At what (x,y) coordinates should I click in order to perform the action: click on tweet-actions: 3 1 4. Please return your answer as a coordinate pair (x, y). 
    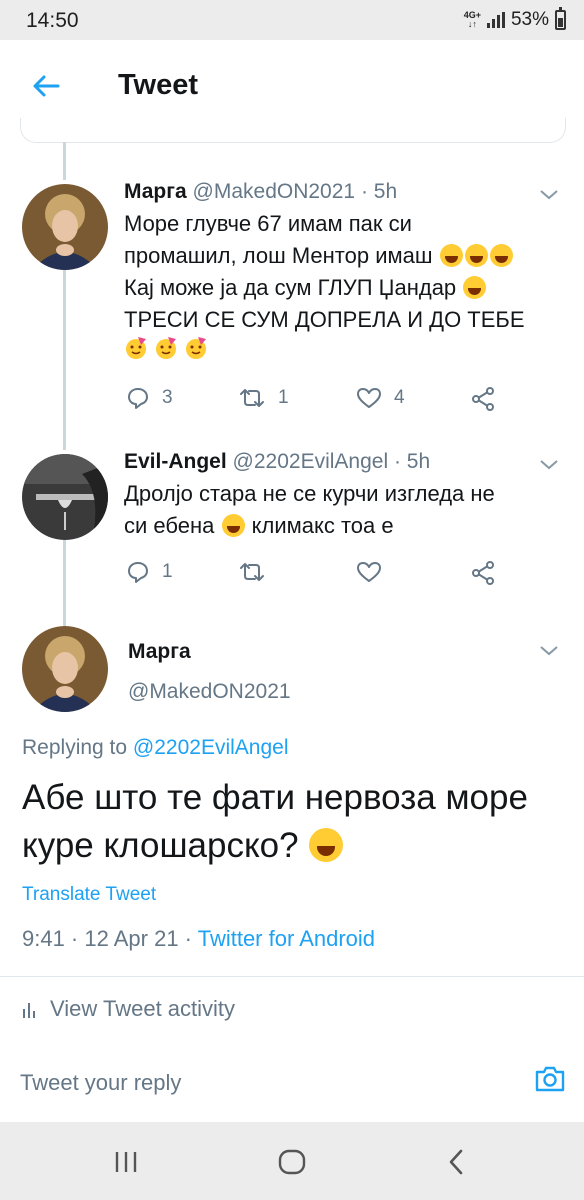
    Looking at the image, I should click on (326, 401).